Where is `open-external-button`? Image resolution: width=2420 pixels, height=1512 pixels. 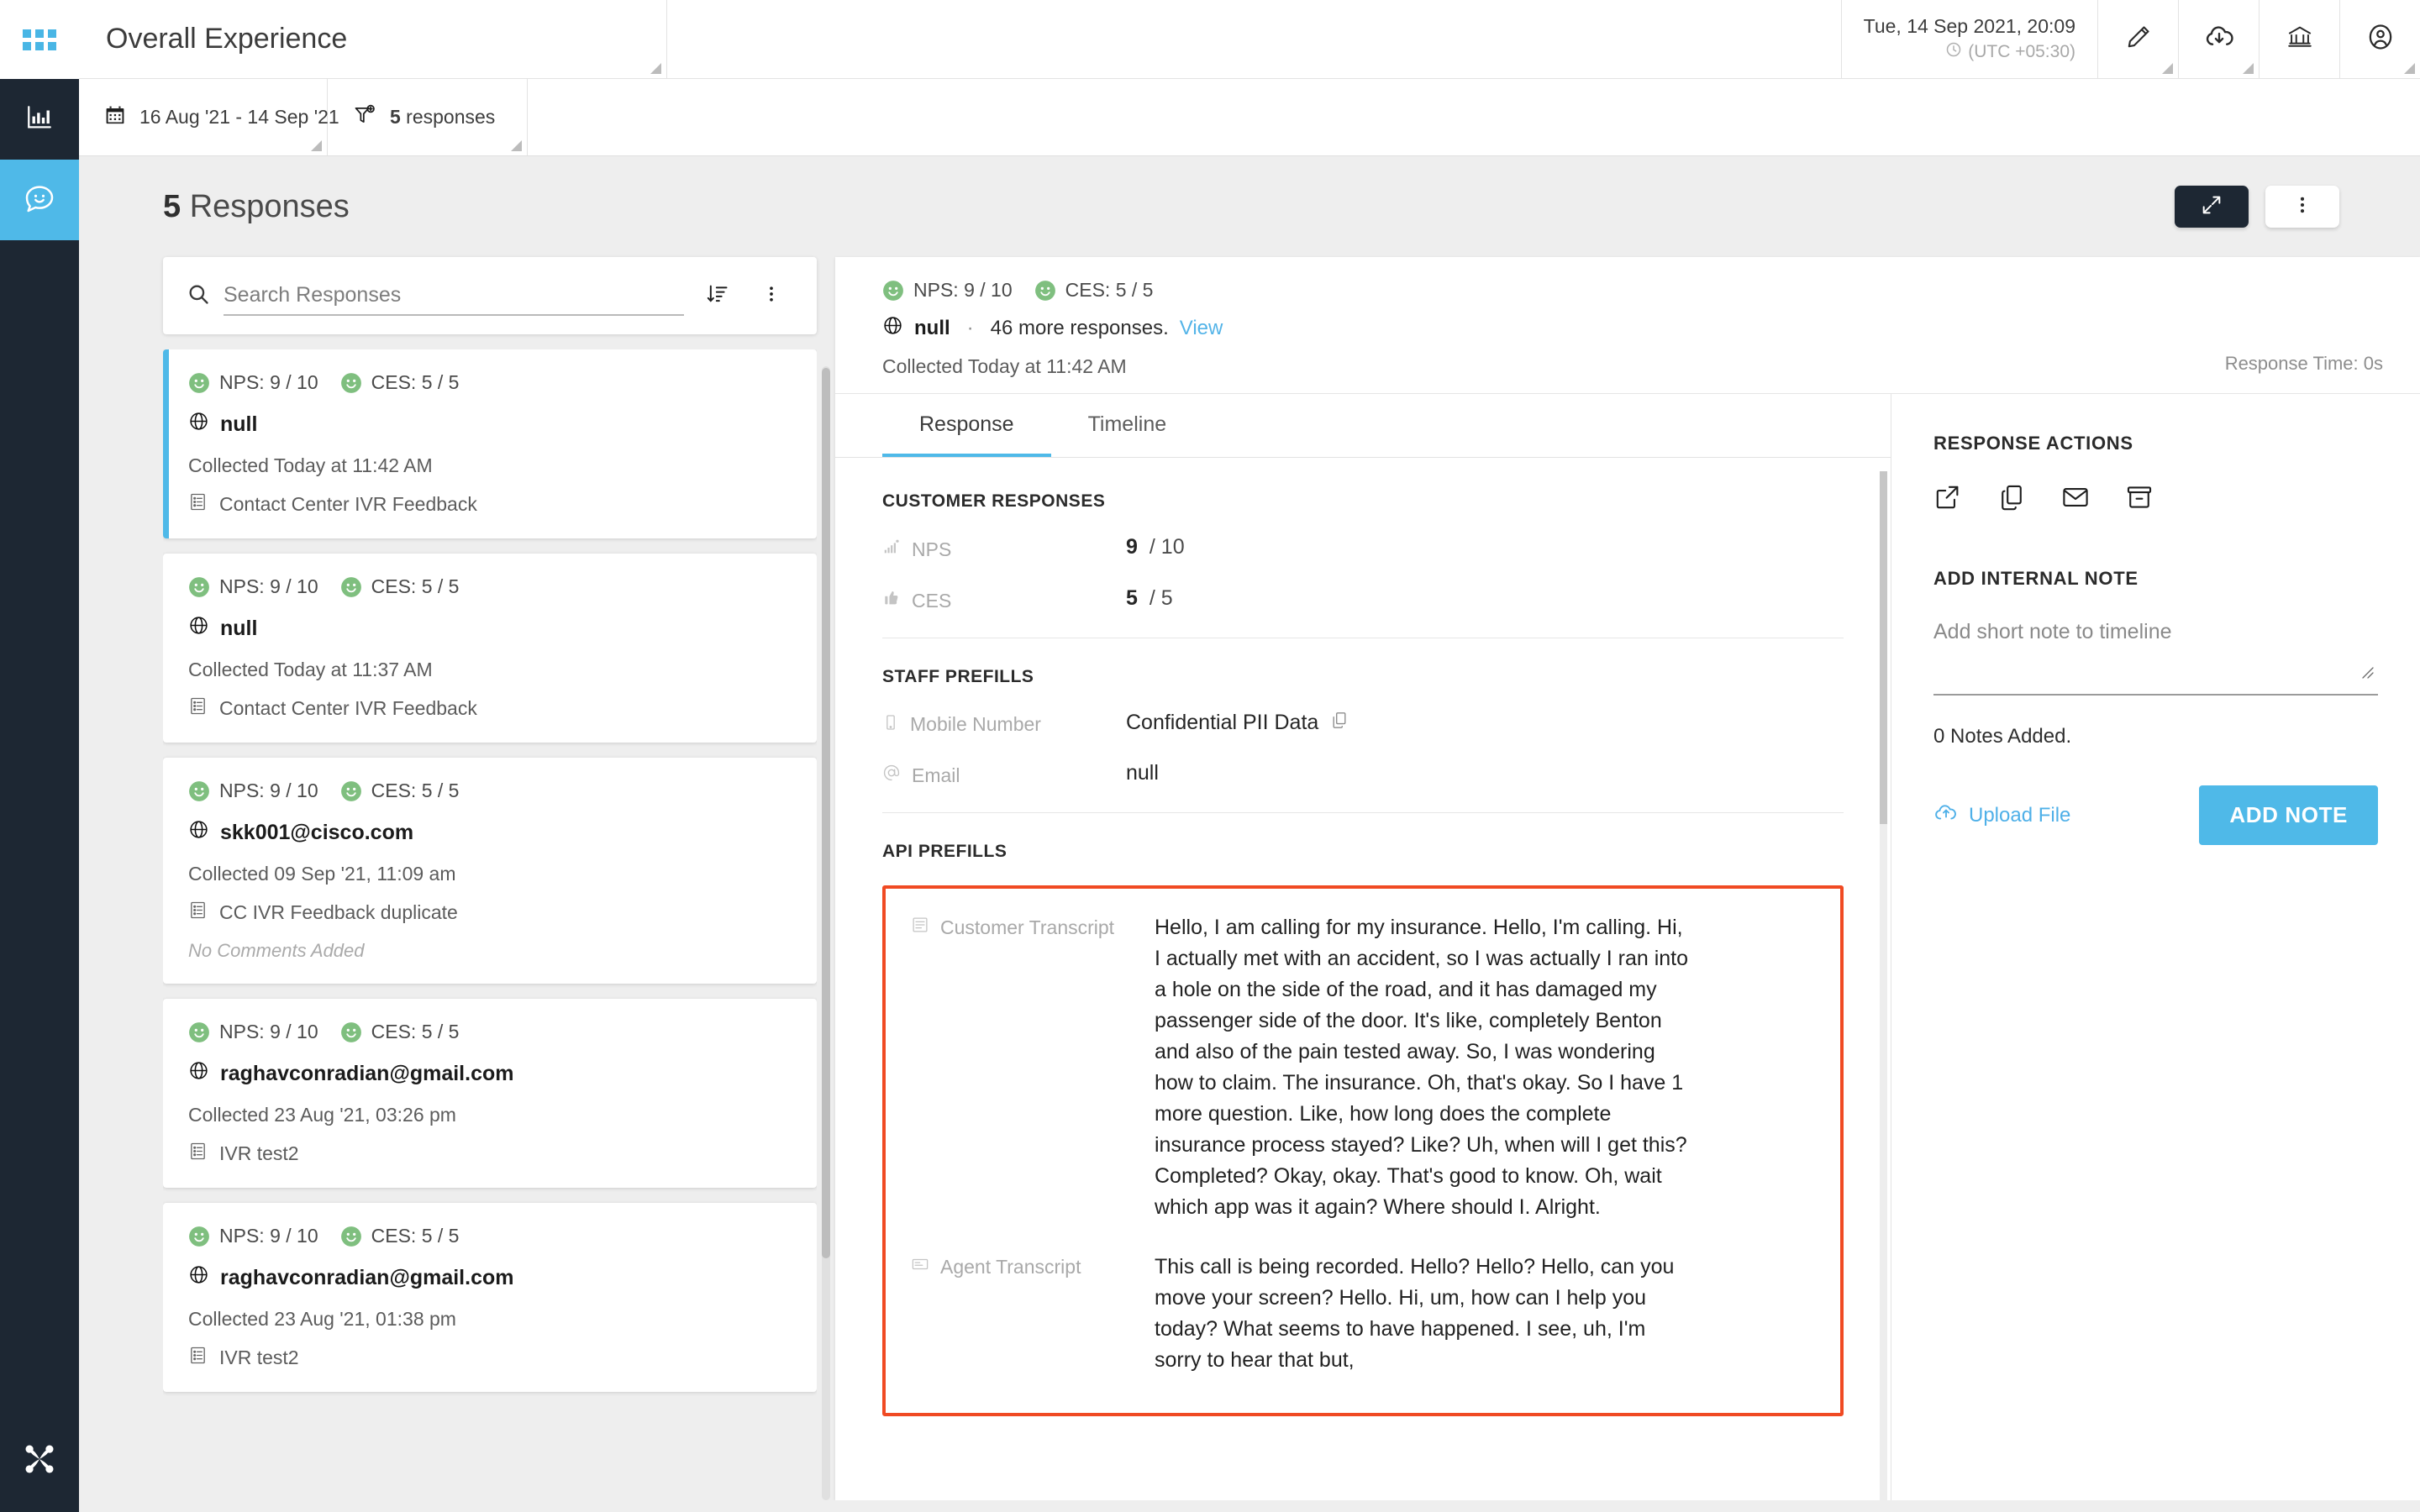
open-external-button is located at coordinates (1947, 499).